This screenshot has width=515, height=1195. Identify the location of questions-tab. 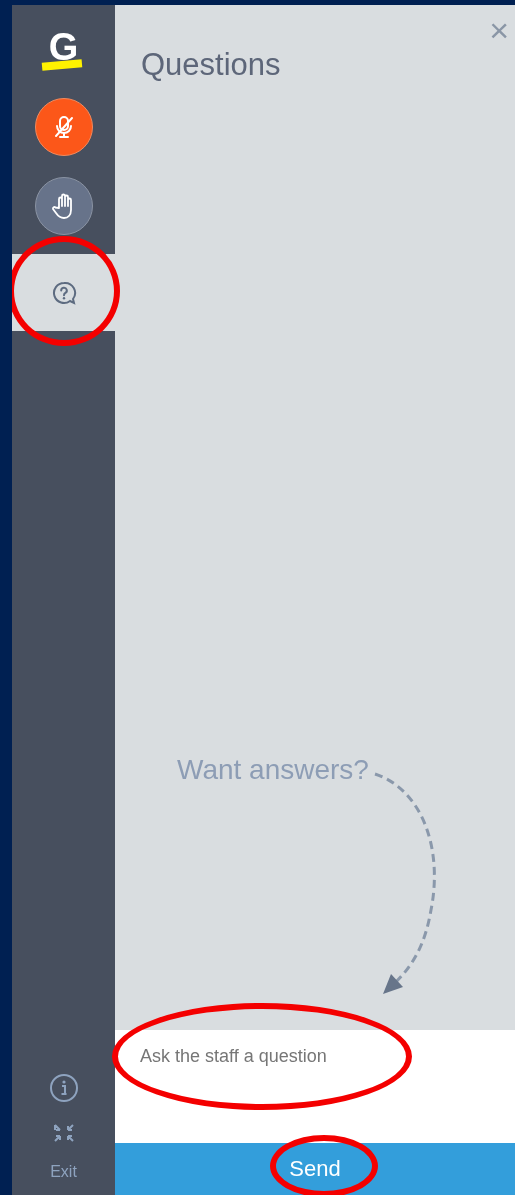
(63, 292).